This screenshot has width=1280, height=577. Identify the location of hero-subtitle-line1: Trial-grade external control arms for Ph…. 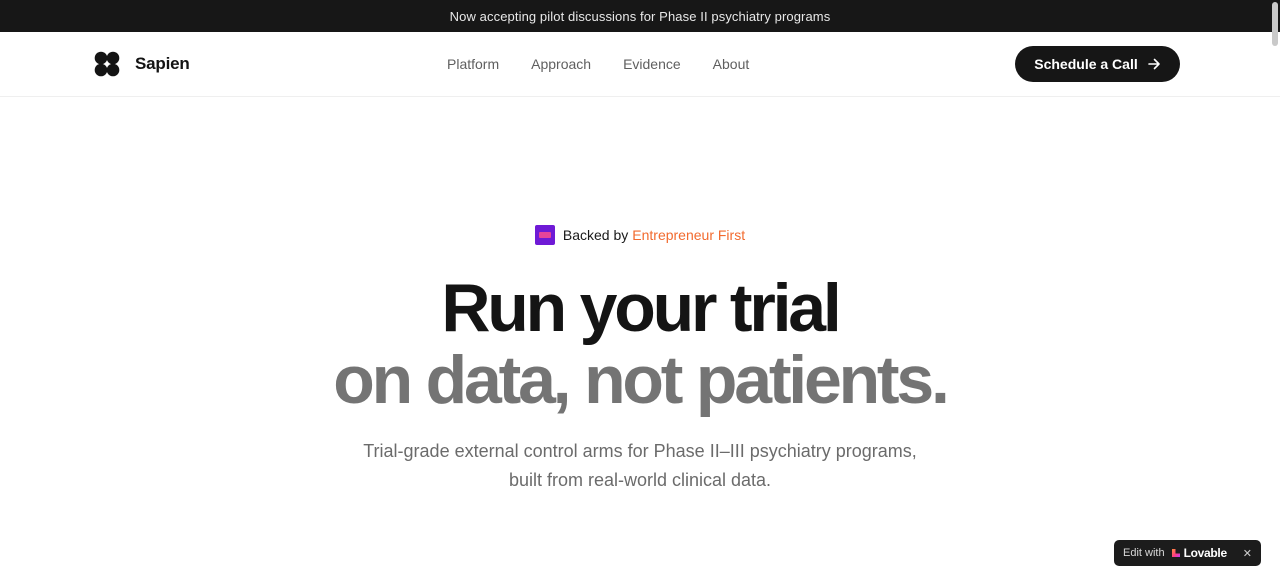
(640, 451).